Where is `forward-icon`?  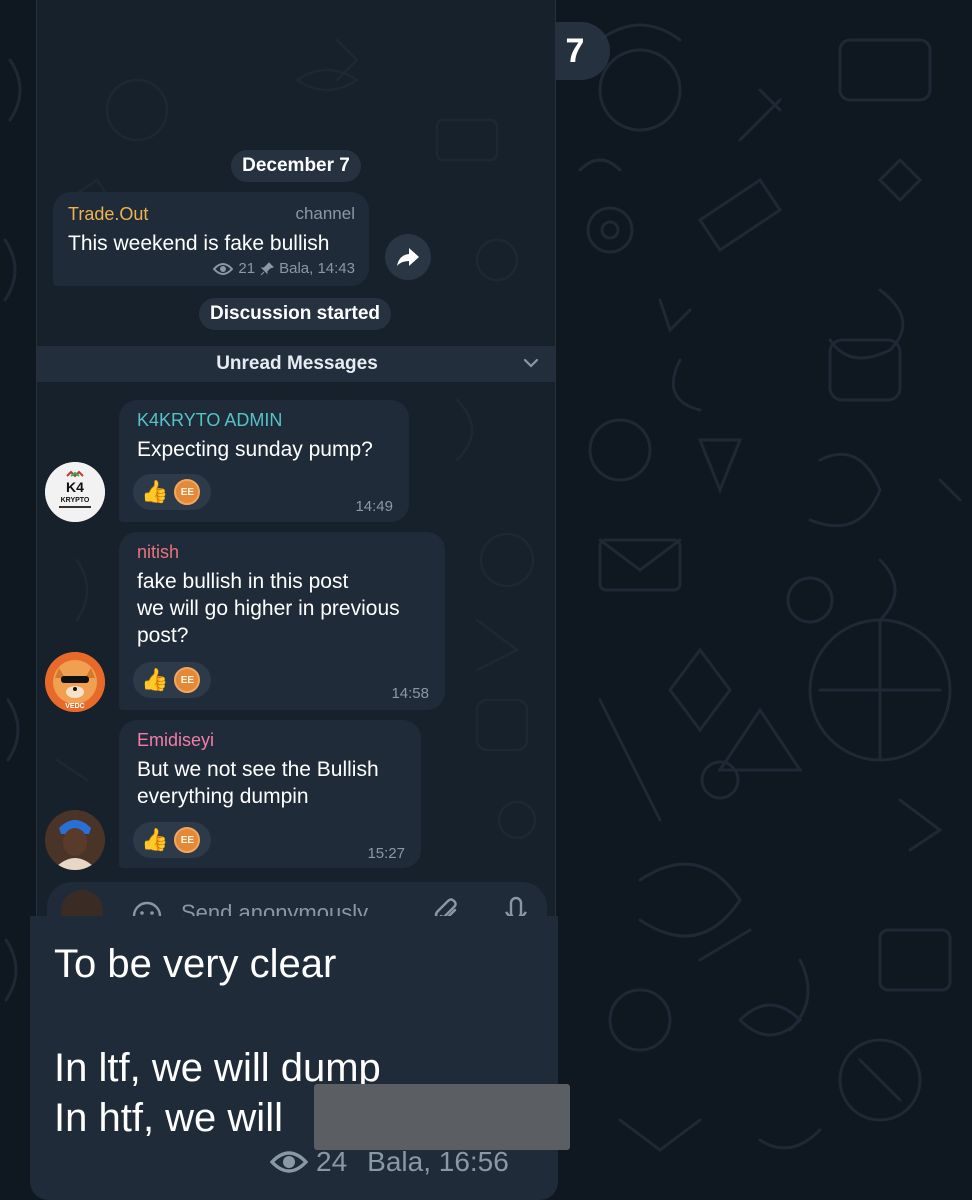
forward-icon is located at coordinates (408, 257).